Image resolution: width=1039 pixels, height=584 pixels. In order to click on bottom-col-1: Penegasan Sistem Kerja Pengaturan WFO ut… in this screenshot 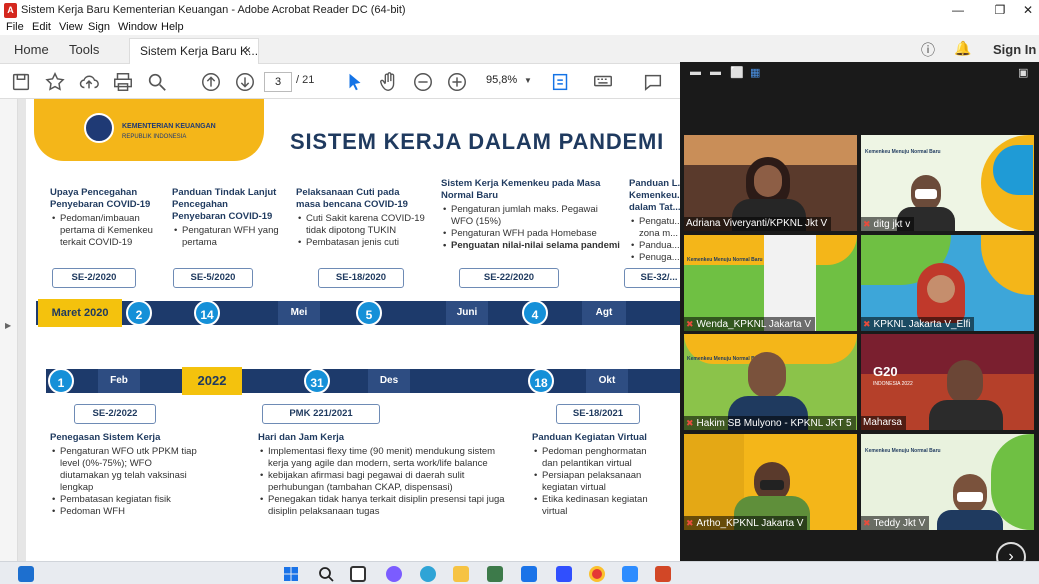, I will do `click(125, 475)`.